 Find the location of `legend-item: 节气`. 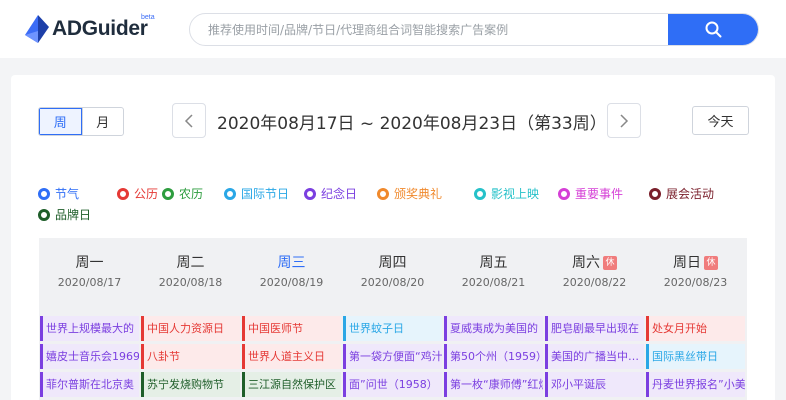

legend-item: 节气 is located at coordinates (58, 193).